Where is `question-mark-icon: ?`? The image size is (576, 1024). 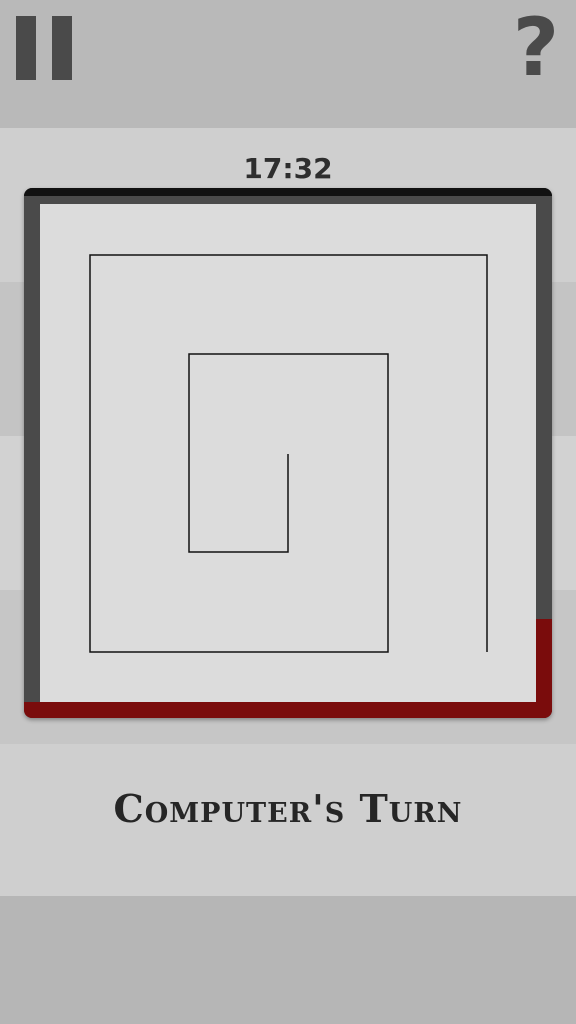 question-mark-icon: ? is located at coordinates (536, 47).